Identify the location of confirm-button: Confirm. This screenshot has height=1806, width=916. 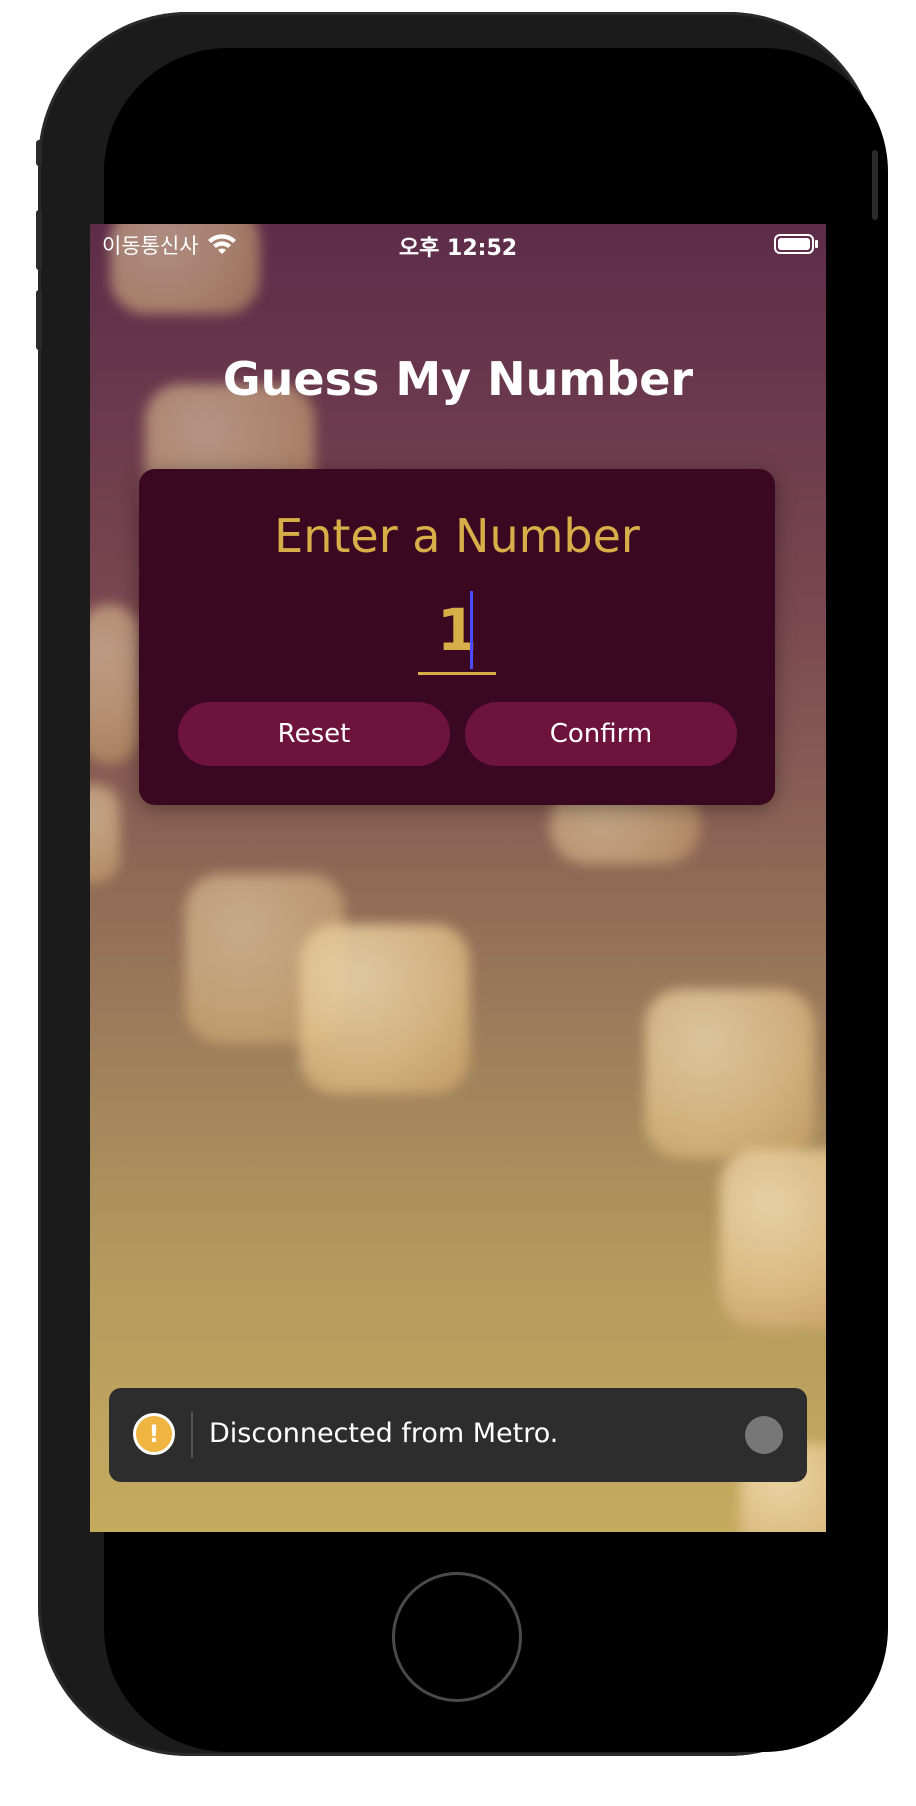
(601, 734).